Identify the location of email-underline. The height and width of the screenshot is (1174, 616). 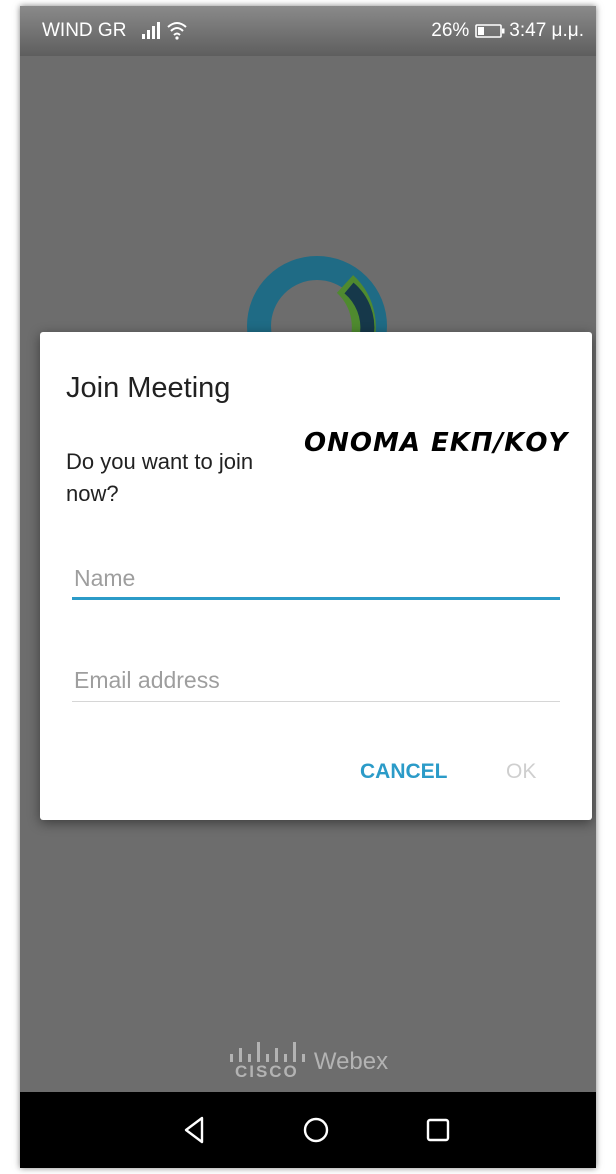
(316, 701).